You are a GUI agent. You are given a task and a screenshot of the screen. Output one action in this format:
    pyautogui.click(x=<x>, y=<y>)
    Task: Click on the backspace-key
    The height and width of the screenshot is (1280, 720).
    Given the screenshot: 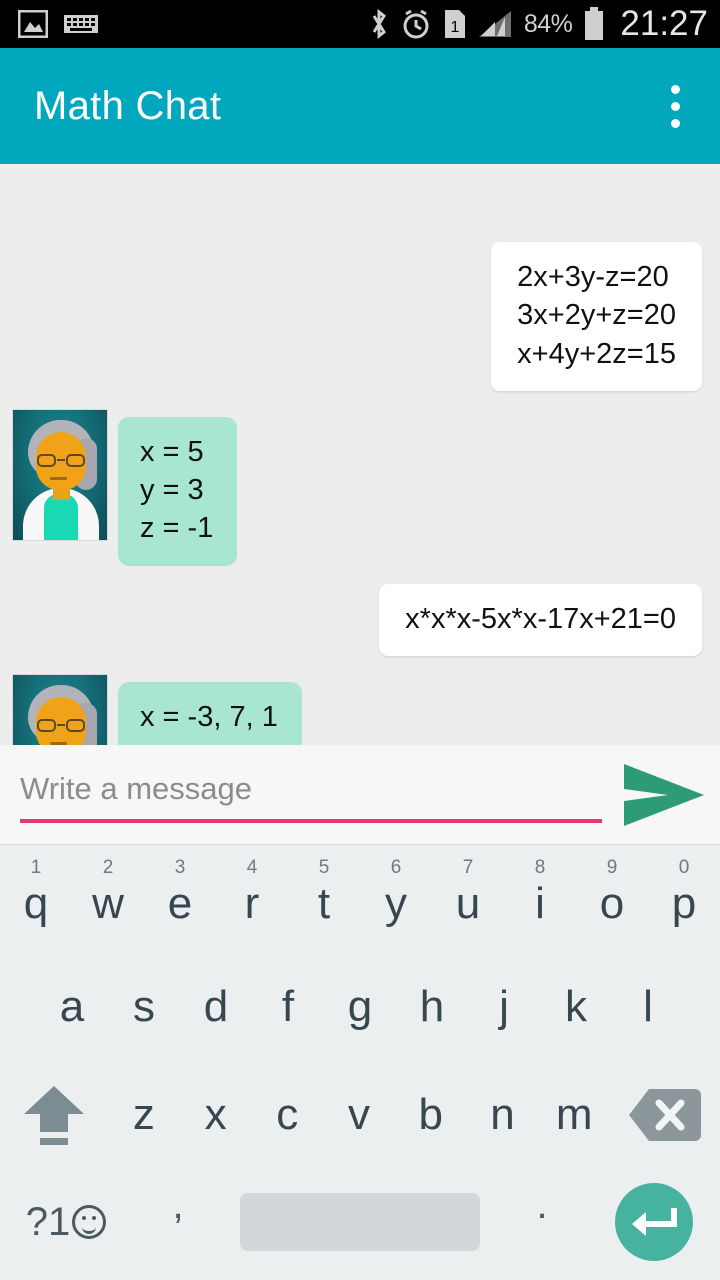 What is the action you would take?
    pyautogui.click(x=665, y=1115)
    